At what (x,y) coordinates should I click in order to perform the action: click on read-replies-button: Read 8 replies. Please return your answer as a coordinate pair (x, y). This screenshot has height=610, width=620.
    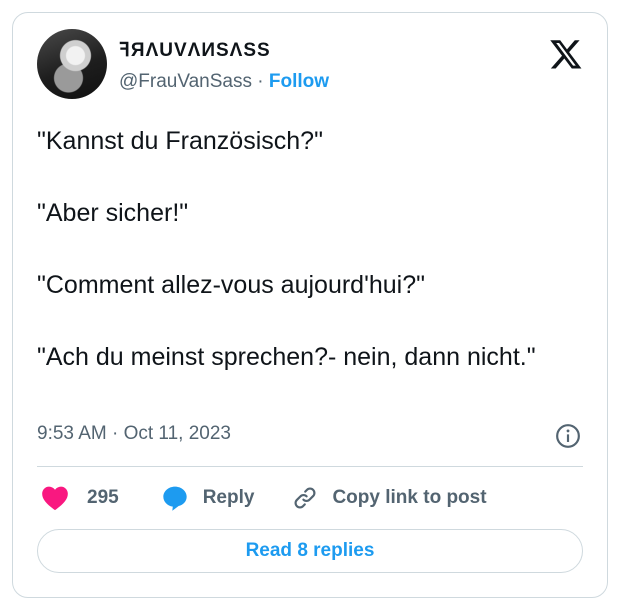
    Looking at the image, I should click on (310, 551).